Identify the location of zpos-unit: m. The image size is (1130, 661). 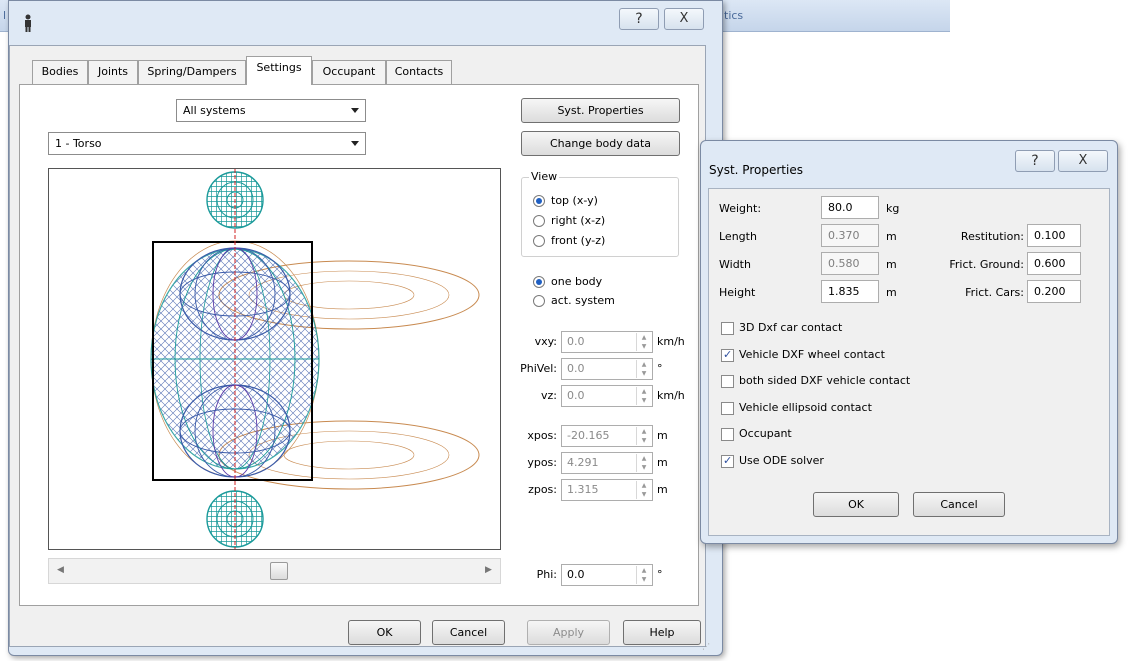
(662, 489).